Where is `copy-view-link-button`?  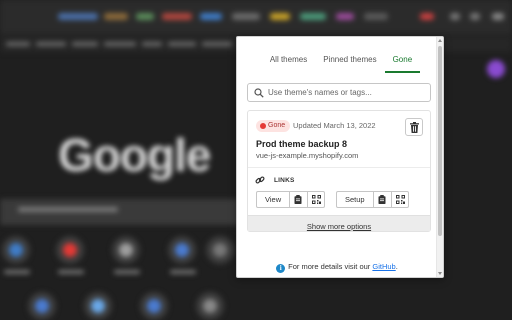 copy-view-link-button is located at coordinates (298, 199).